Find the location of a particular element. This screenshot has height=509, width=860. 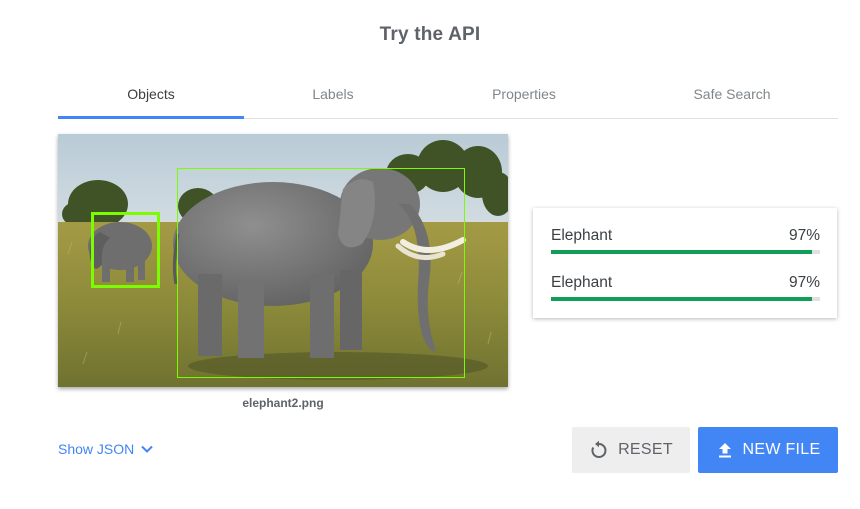

reset-icon is located at coordinates (599, 449).